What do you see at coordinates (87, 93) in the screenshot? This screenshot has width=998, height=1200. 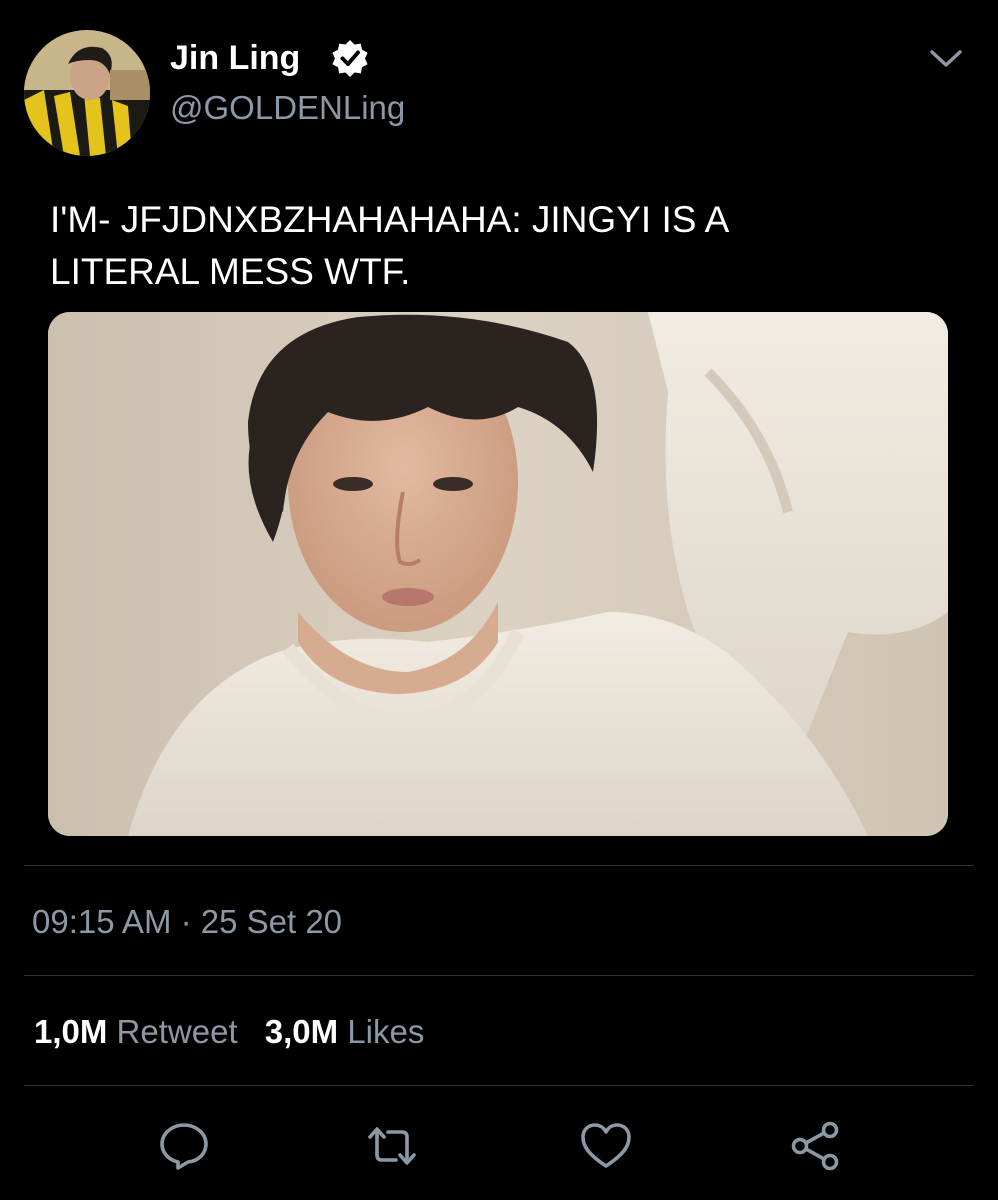 I see `avatar` at bounding box center [87, 93].